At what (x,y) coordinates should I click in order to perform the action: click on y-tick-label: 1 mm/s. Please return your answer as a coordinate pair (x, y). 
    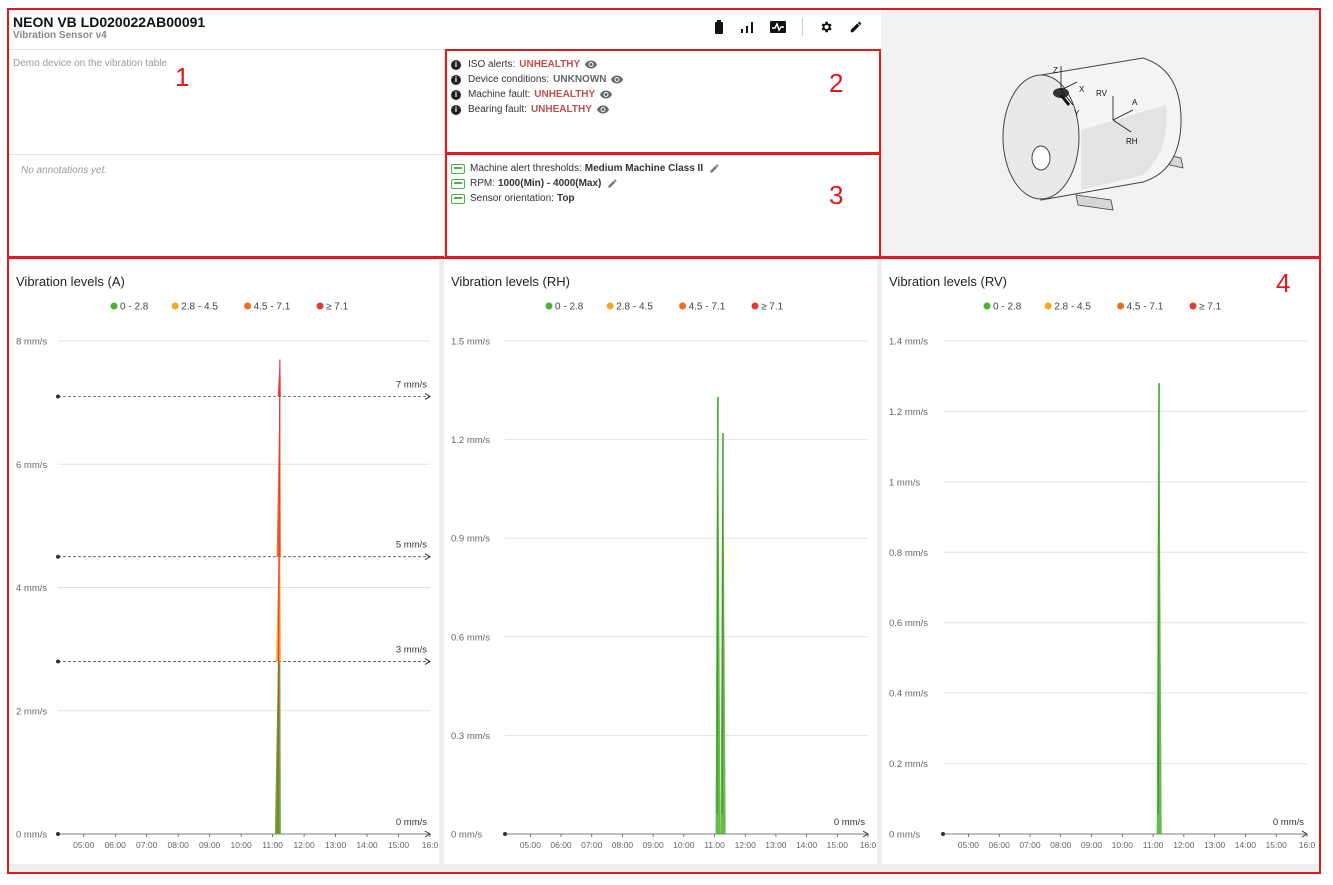
    Looking at the image, I should click on (904, 482).